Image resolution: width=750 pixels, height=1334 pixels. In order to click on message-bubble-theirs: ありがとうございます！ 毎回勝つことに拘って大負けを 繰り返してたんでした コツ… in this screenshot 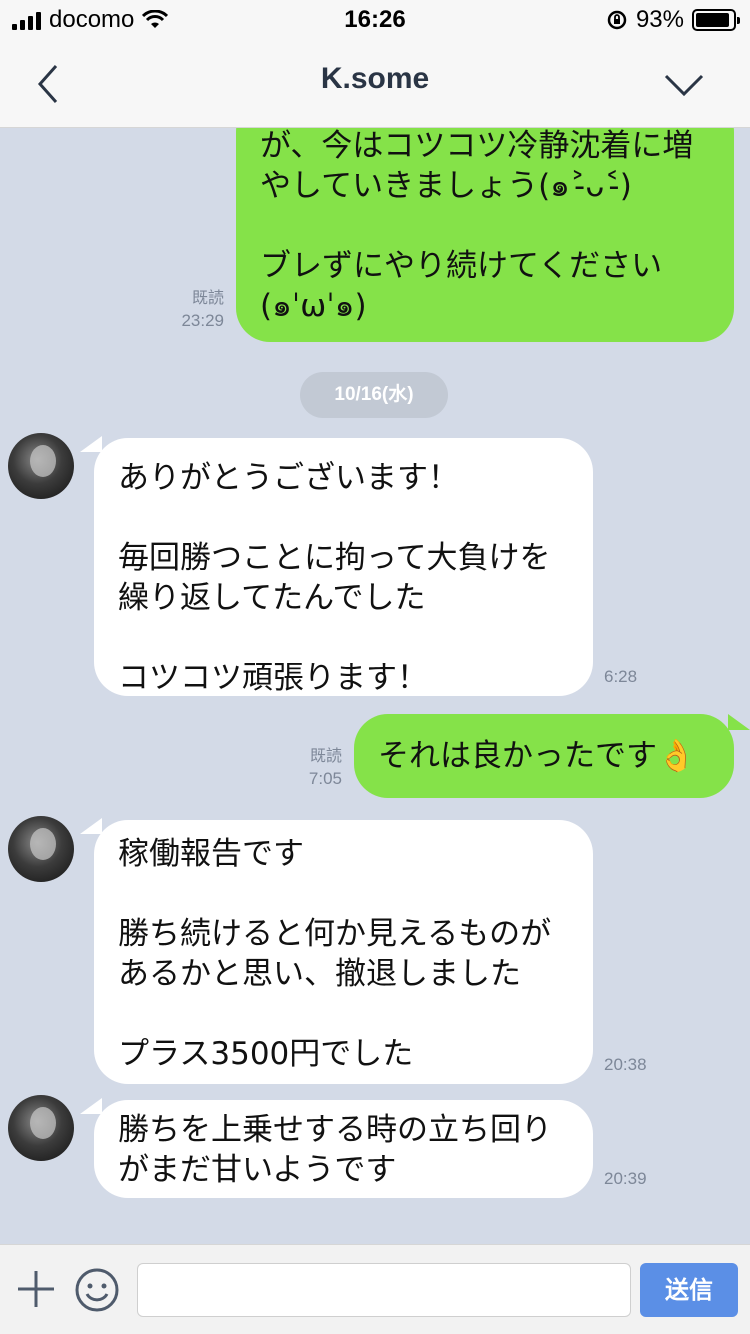, I will do `click(343, 567)`.